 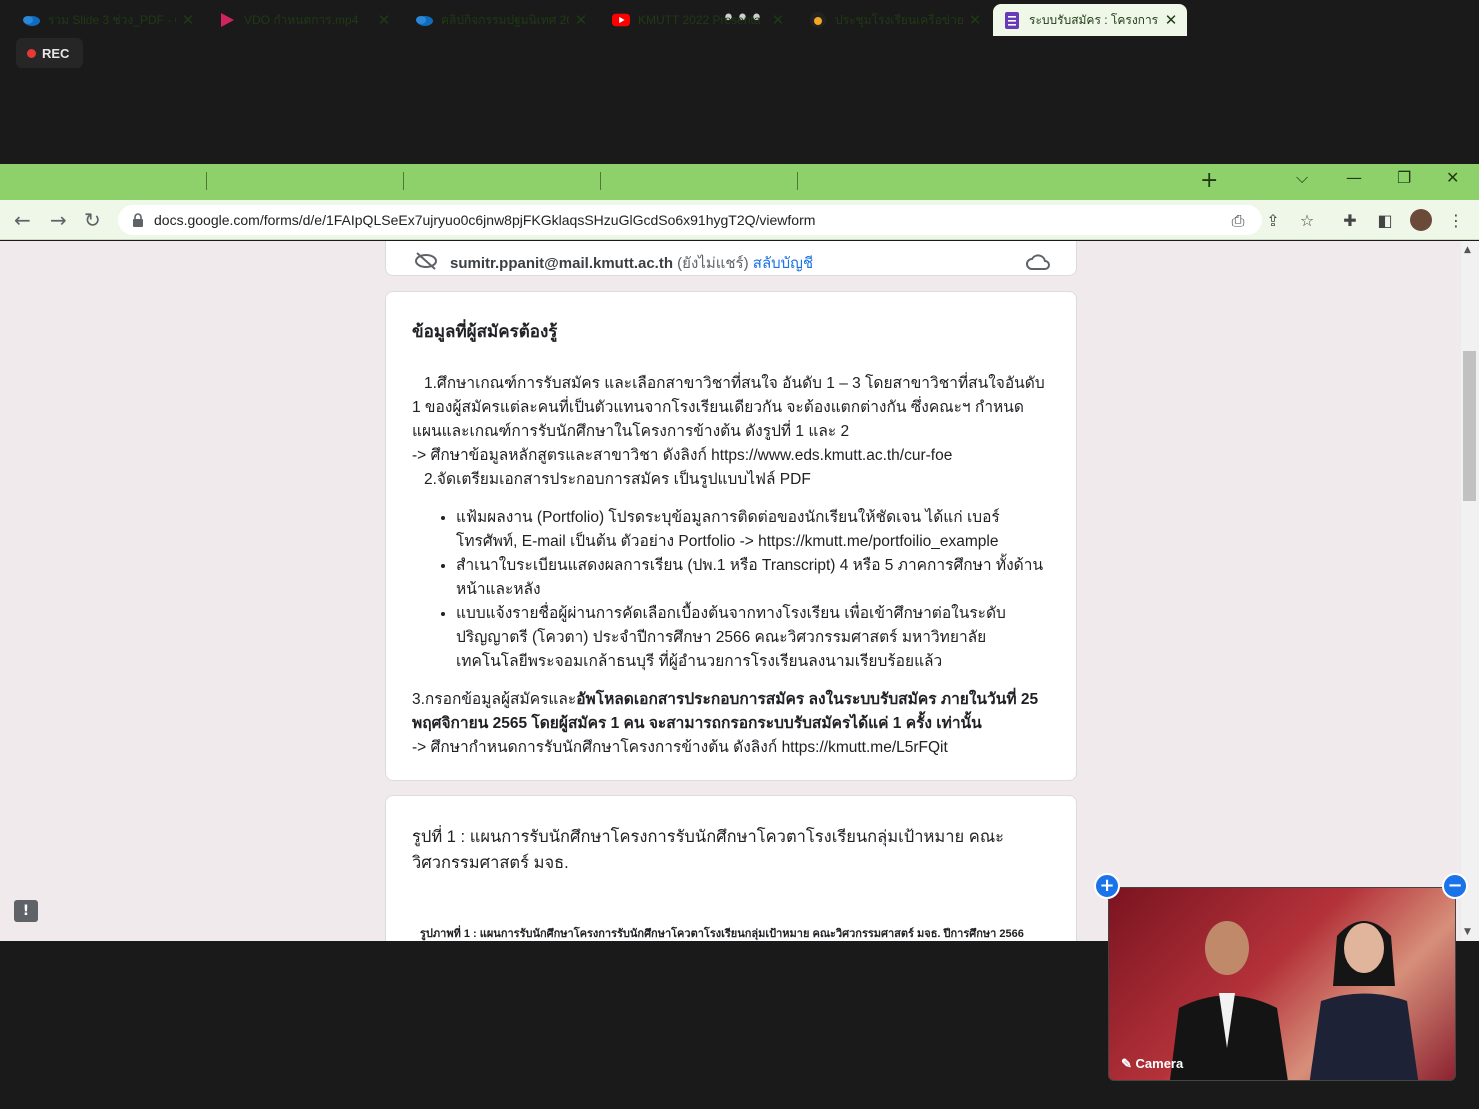 I want to click on scroll-up-arrow-icon: ▲, so click(x=1467, y=250).